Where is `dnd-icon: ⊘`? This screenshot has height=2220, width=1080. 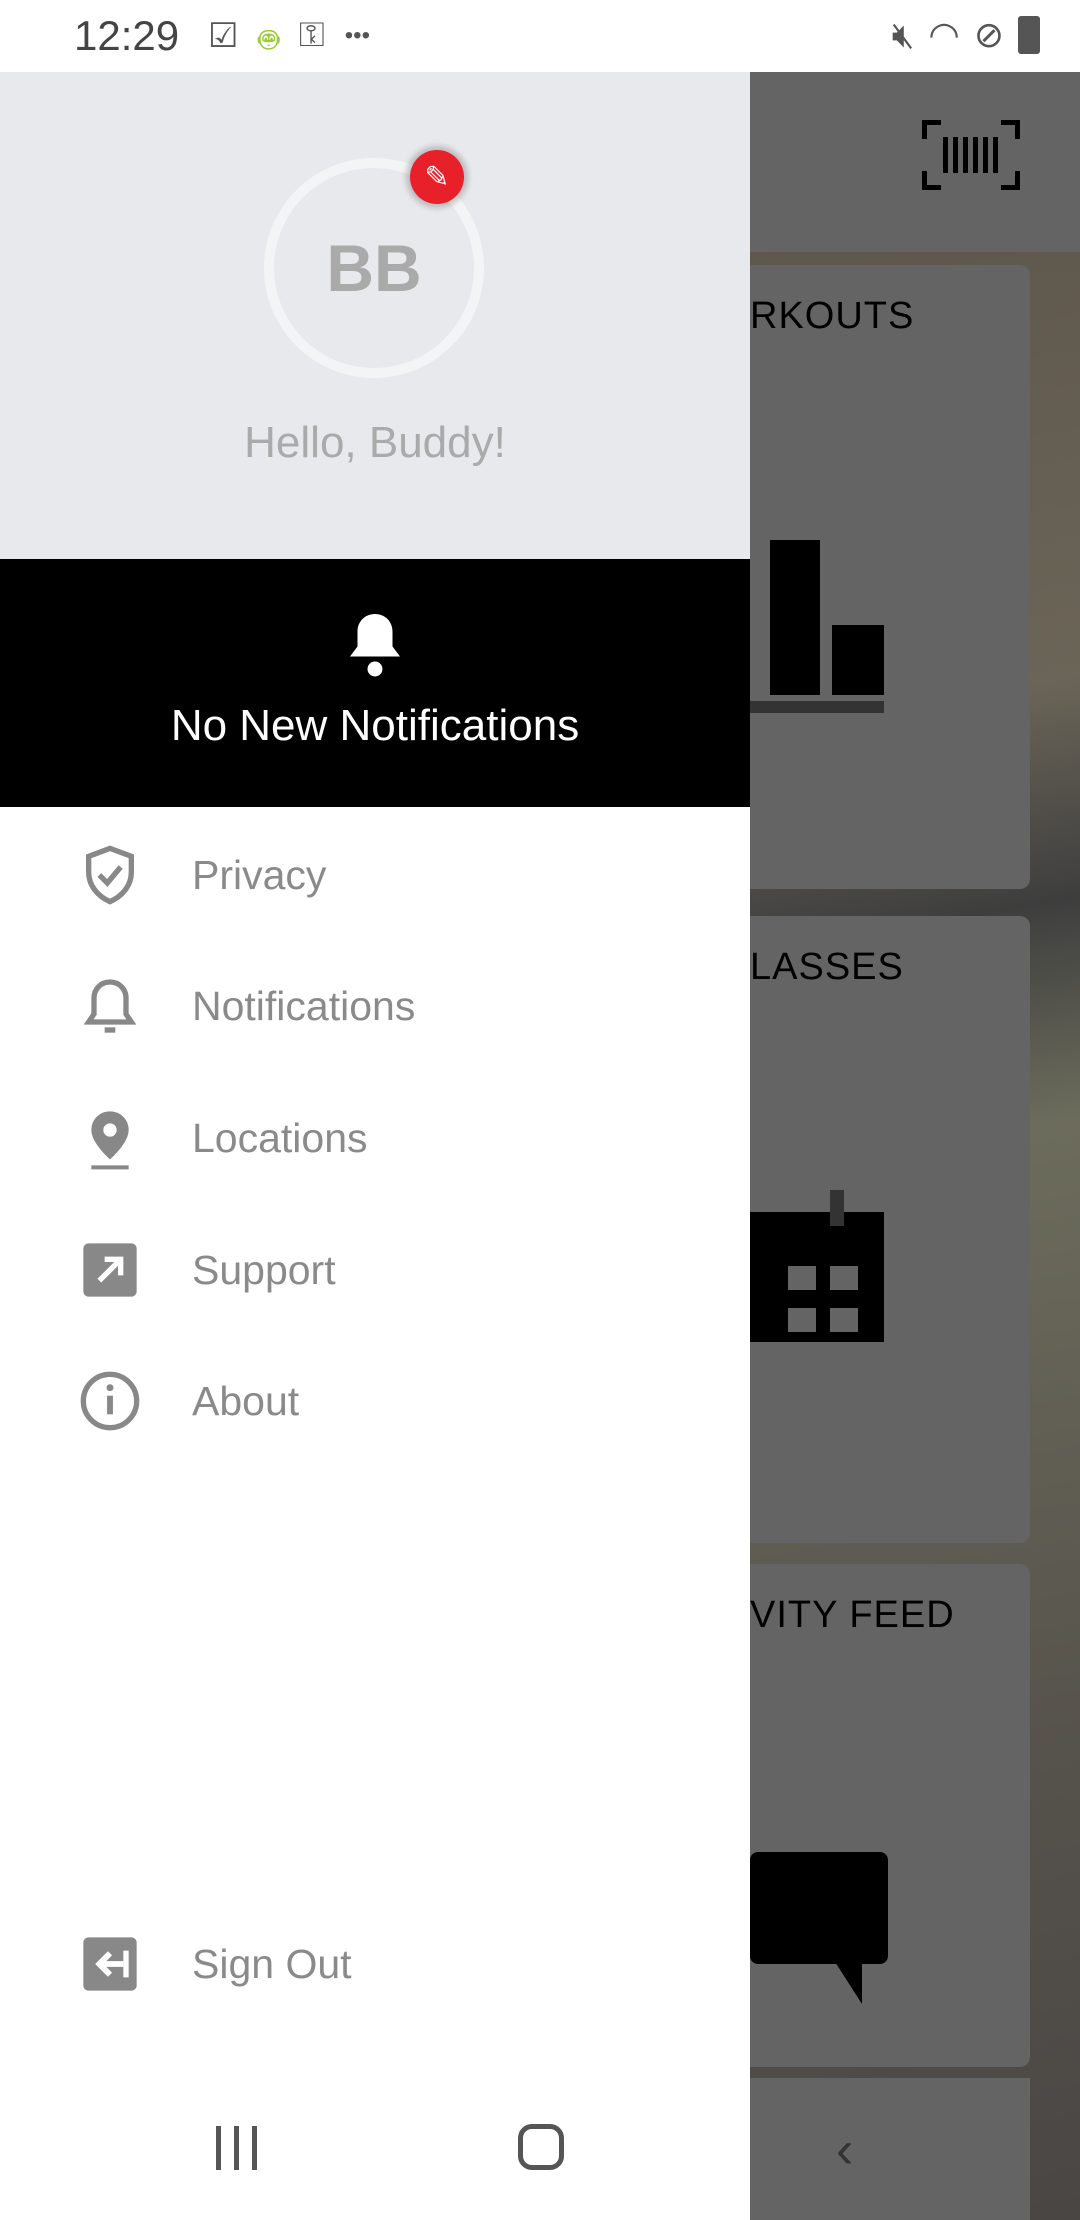
dnd-icon: ⊘ is located at coordinates (988, 34).